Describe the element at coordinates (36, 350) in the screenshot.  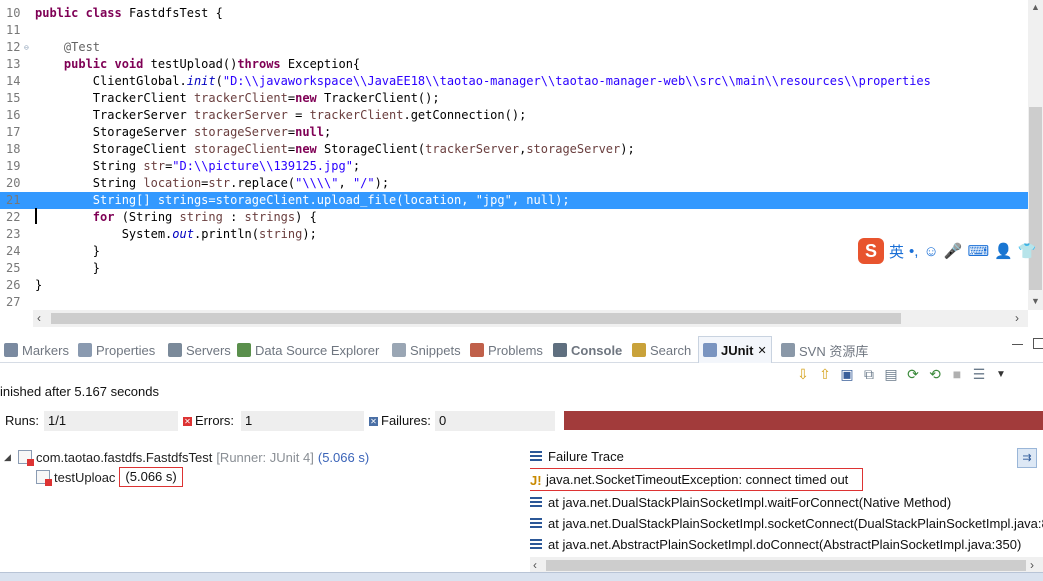
I see `tab-markers: Markers` at that location.